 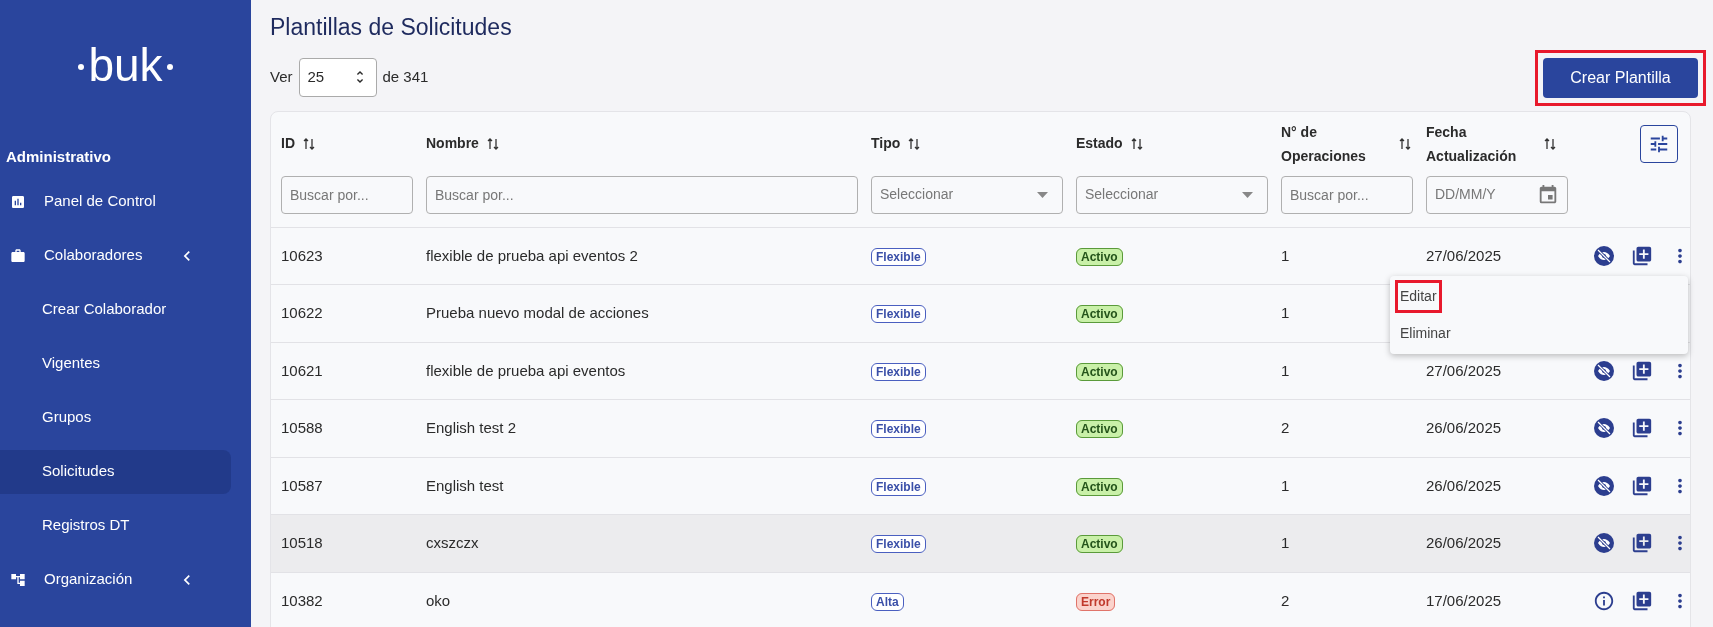 I want to click on id-cell-text: 10622, so click(x=302, y=313).